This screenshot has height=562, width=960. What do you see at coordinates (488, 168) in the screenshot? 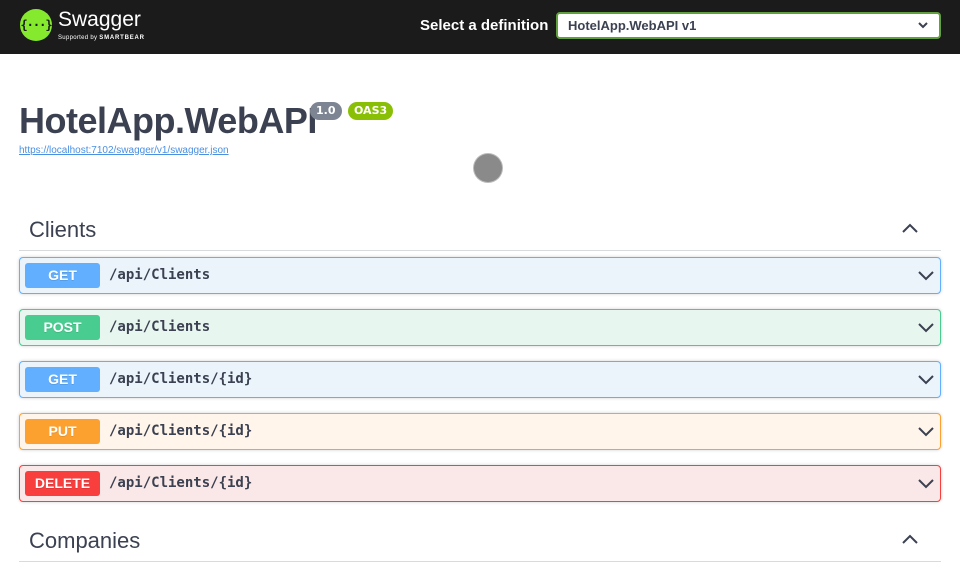
I see `loading-spinner` at bounding box center [488, 168].